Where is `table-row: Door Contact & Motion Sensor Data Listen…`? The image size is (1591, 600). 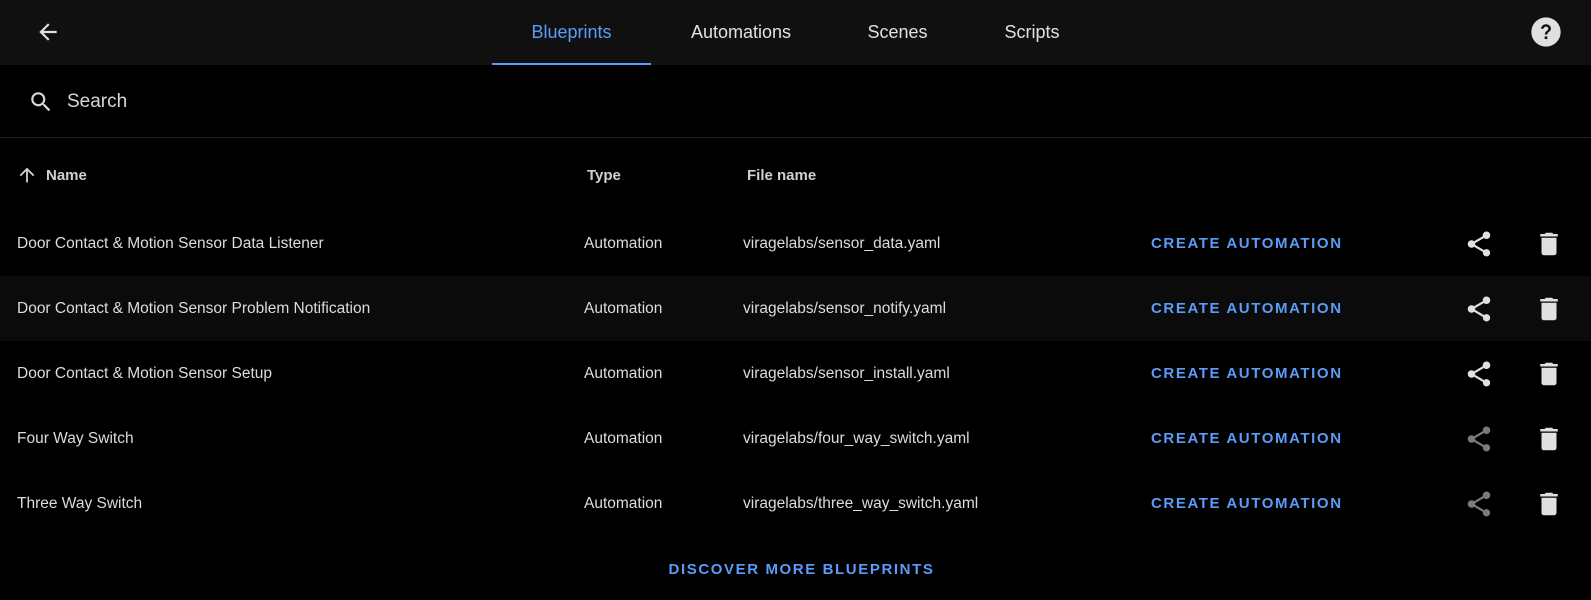
table-row: Door Contact & Motion Sensor Data Listen… is located at coordinates (795, 243).